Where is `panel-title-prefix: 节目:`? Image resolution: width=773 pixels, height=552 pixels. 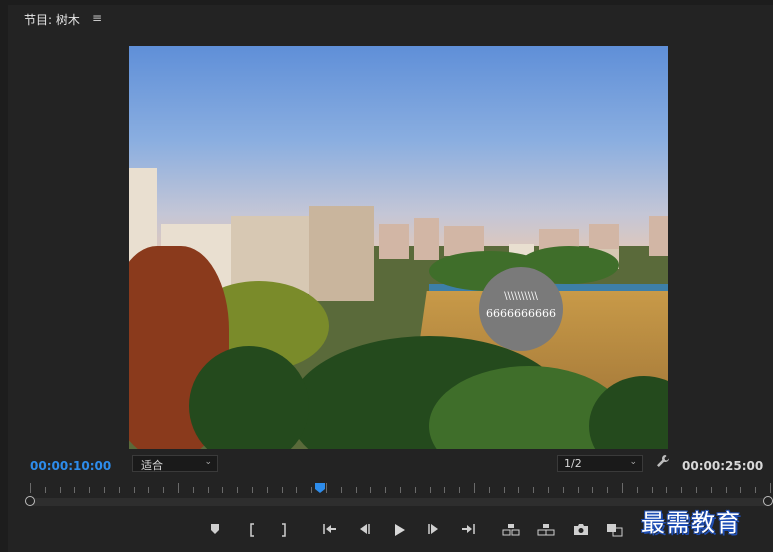
panel-title-prefix: 节目: is located at coordinates (38, 20).